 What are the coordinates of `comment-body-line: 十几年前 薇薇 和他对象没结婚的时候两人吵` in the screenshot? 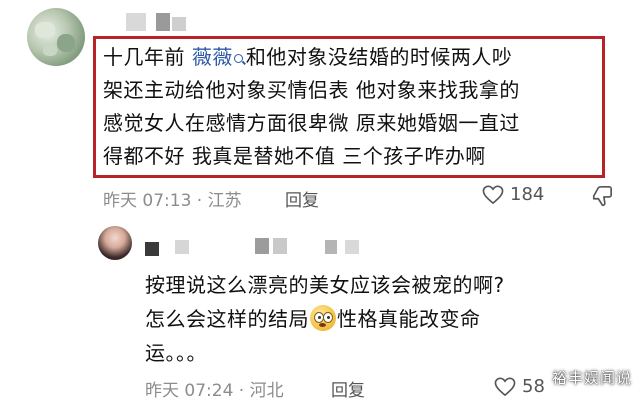 It's located at (307, 57).